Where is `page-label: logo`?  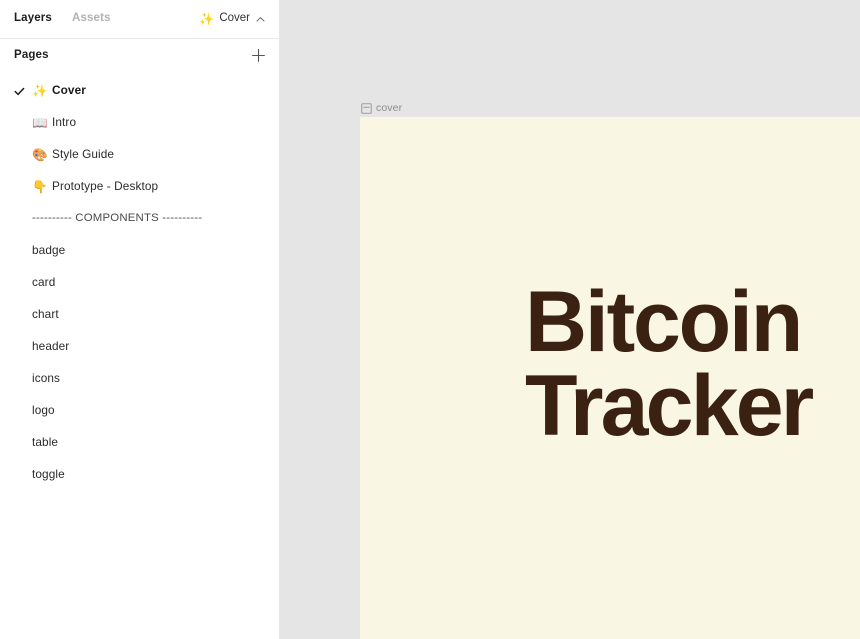
page-label: logo is located at coordinates (43, 410).